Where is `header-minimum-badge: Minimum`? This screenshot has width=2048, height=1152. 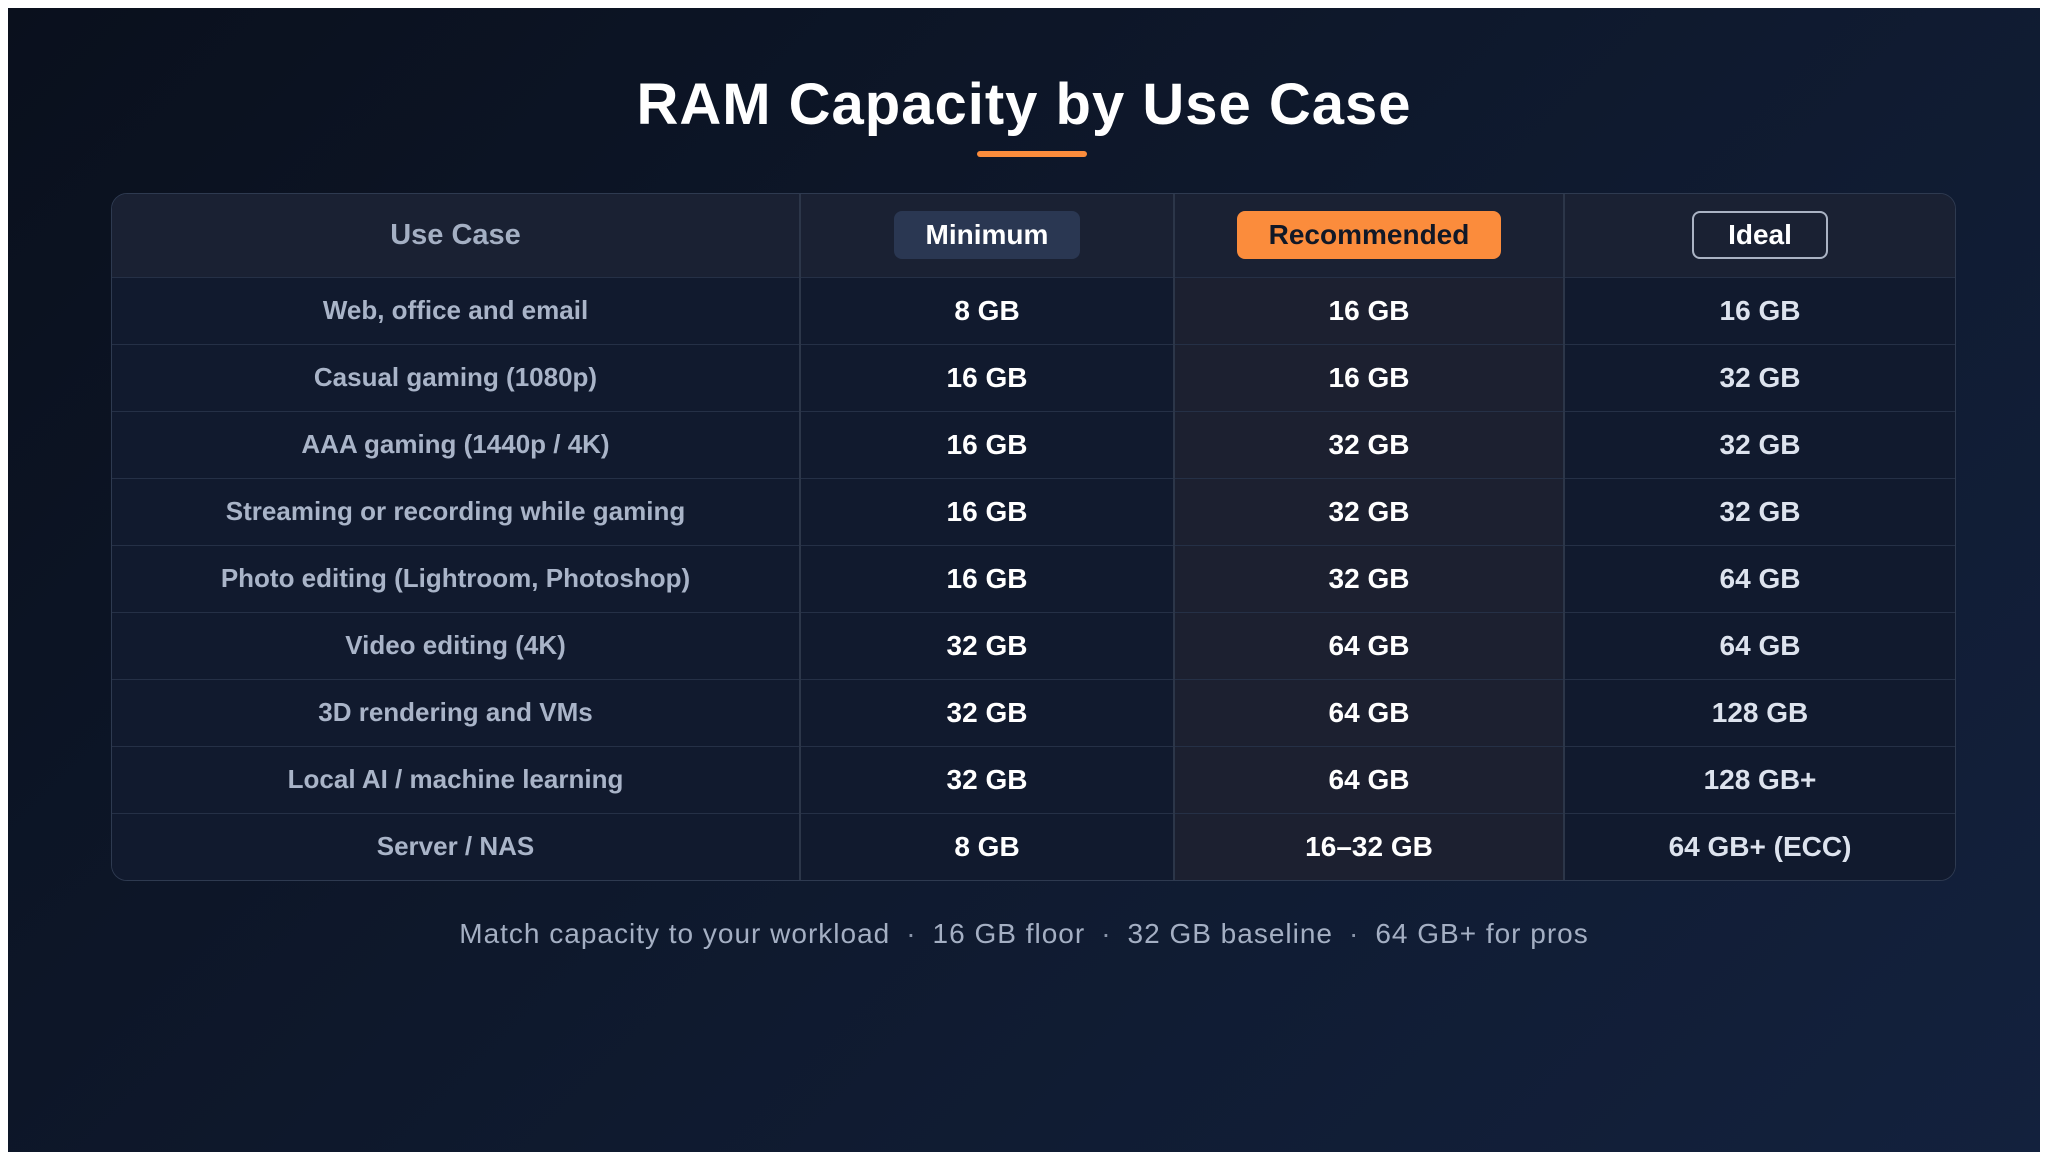 header-minimum-badge: Minimum is located at coordinates (987, 235).